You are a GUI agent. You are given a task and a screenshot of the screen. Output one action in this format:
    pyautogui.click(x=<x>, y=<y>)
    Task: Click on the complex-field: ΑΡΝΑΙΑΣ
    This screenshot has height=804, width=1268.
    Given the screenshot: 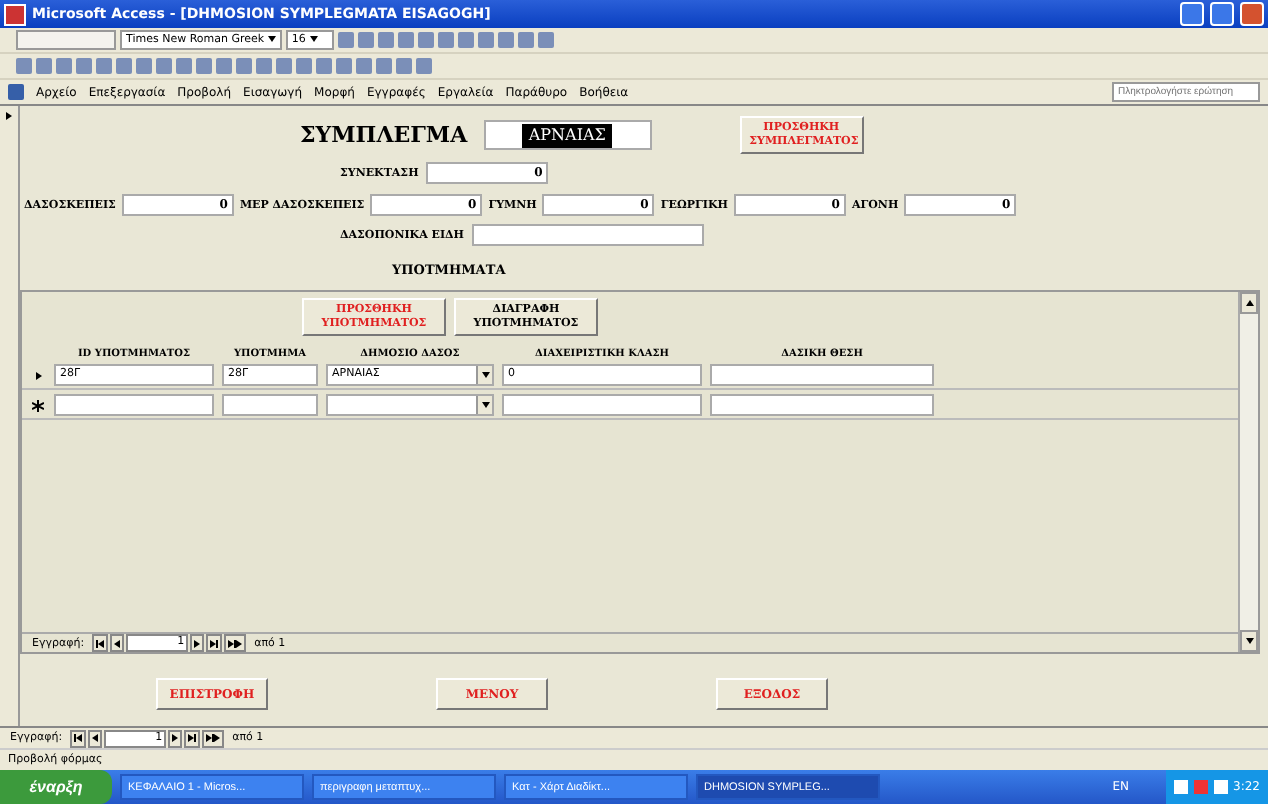 What is the action you would take?
    pyautogui.click(x=567, y=135)
    